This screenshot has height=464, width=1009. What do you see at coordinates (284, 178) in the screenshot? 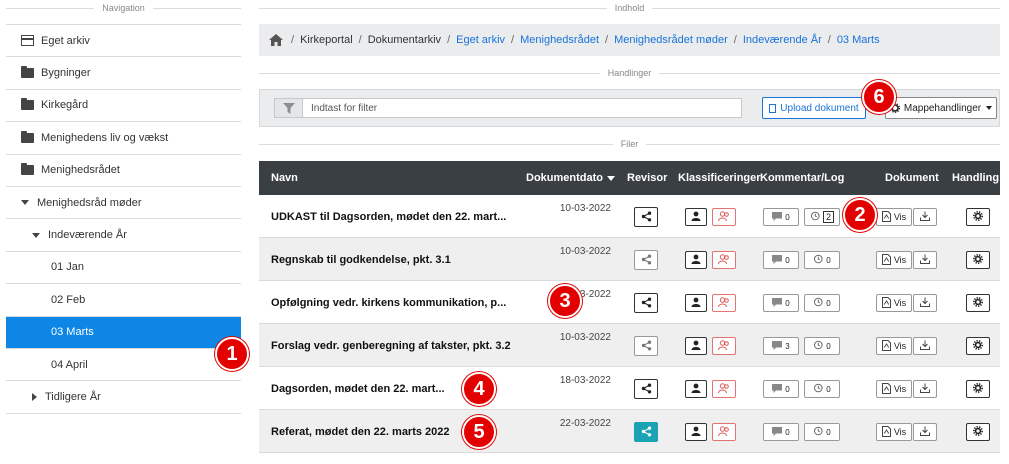
I see `header-name: Navn` at bounding box center [284, 178].